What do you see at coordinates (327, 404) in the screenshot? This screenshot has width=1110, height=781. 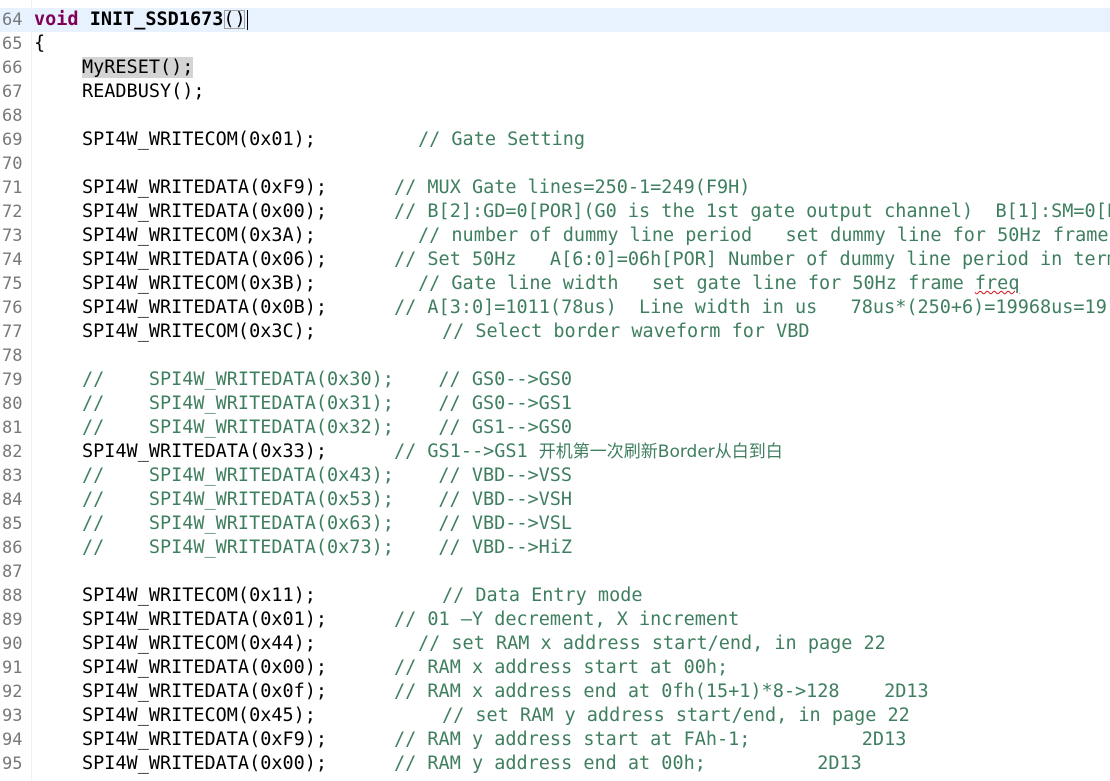 I see `code-comment: // SPI4W_WRITEDATA(0x31); // GS0-->GS1` at bounding box center [327, 404].